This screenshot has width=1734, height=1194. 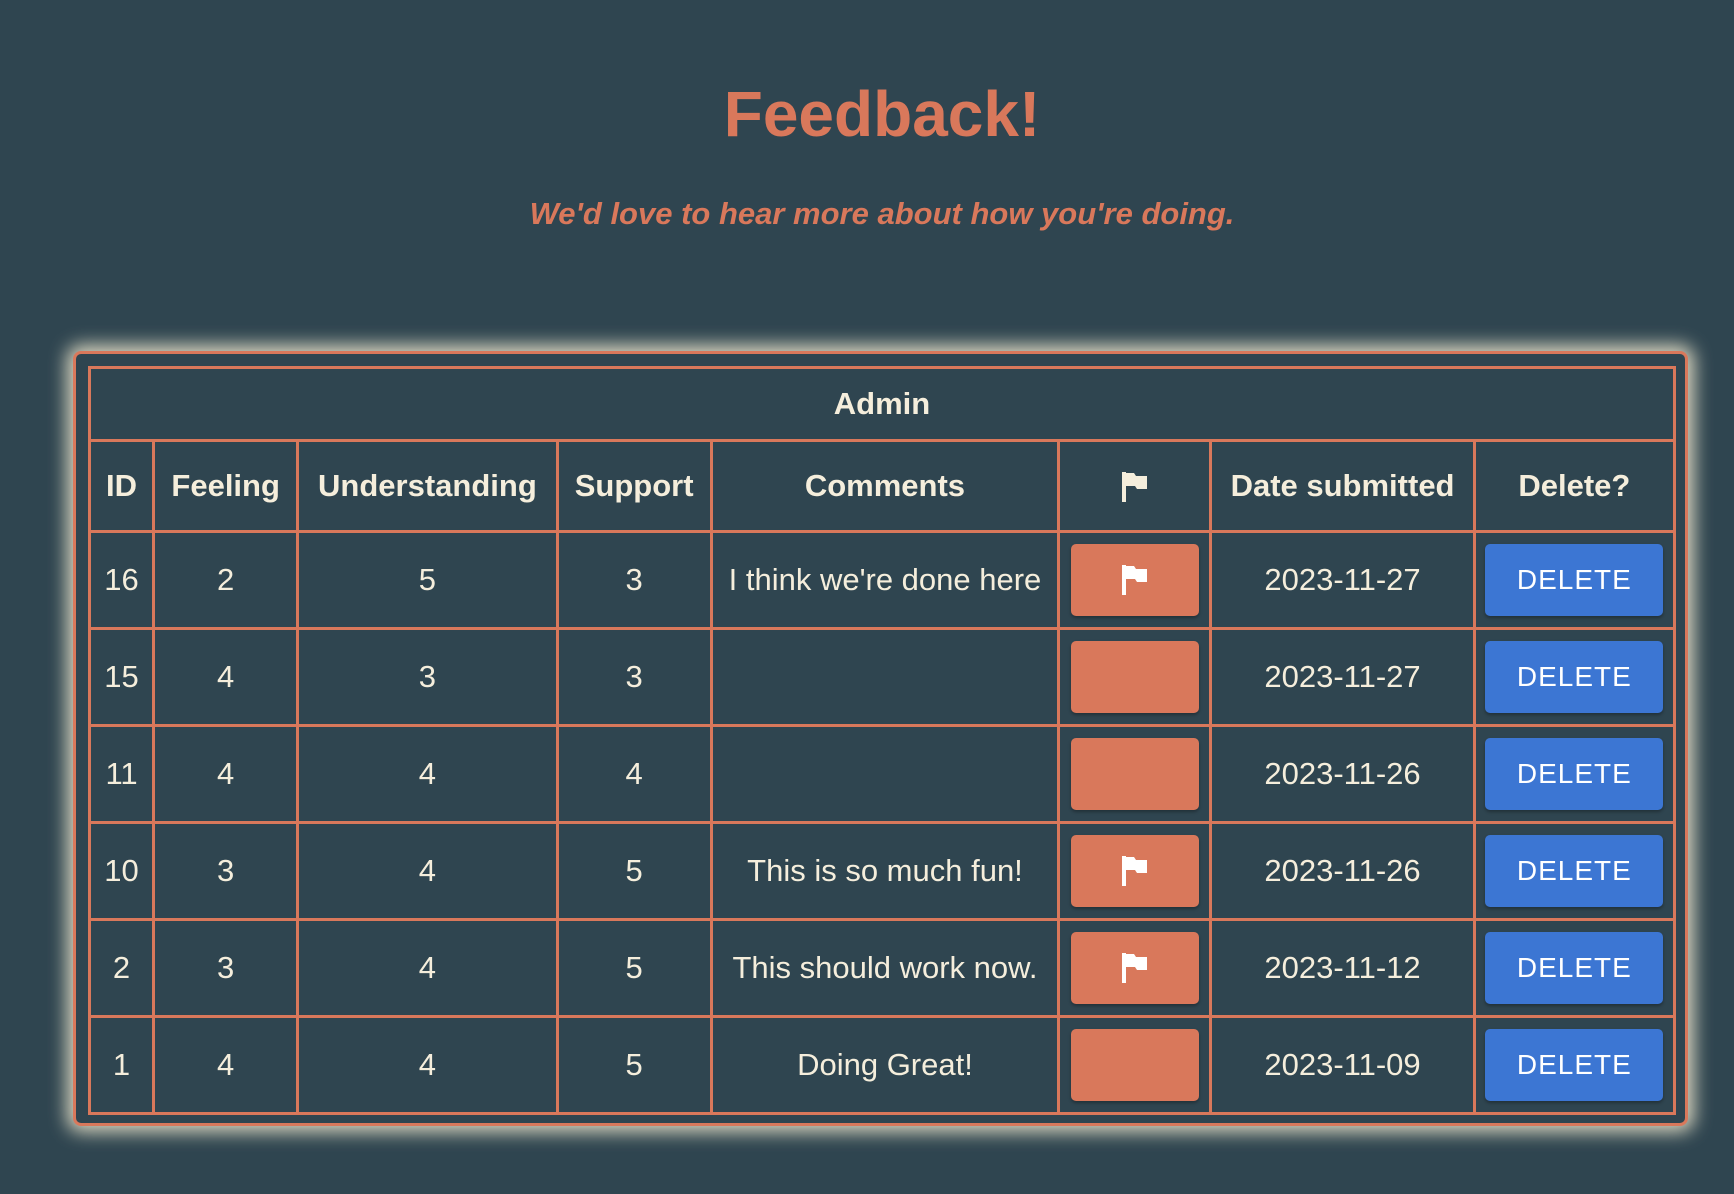 What do you see at coordinates (885, 580) in the screenshot?
I see `cell-comments: I think we're done here` at bounding box center [885, 580].